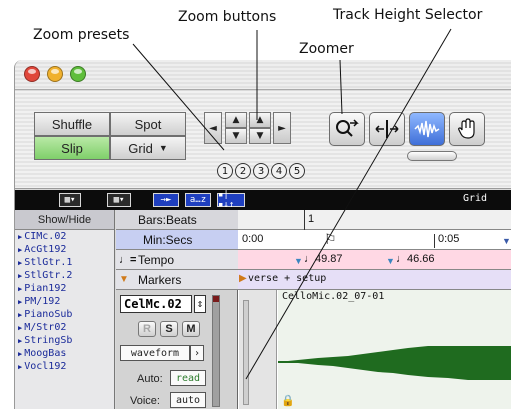 This screenshot has height=409, width=511. What do you see at coordinates (160, 279) in the screenshot?
I see `ruler-markers-label: Markers` at bounding box center [160, 279].